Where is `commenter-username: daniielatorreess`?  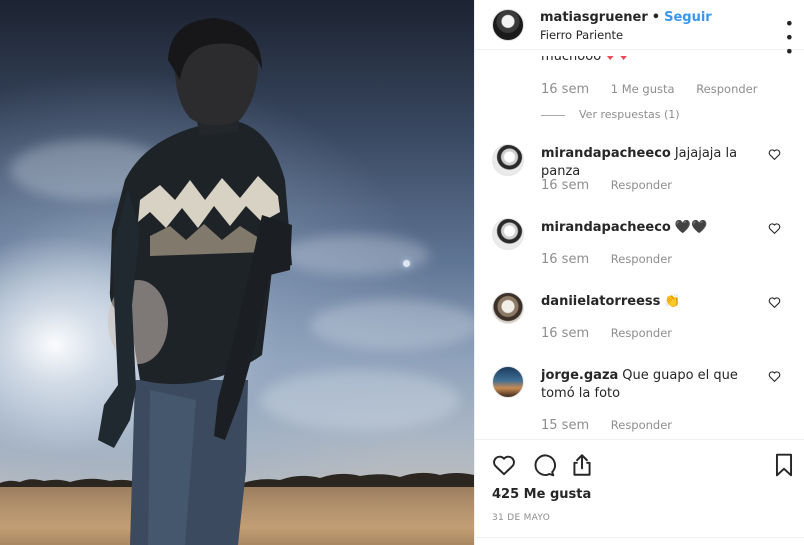
commenter-username: daniielatorreess is located at coordinates (600, 301).